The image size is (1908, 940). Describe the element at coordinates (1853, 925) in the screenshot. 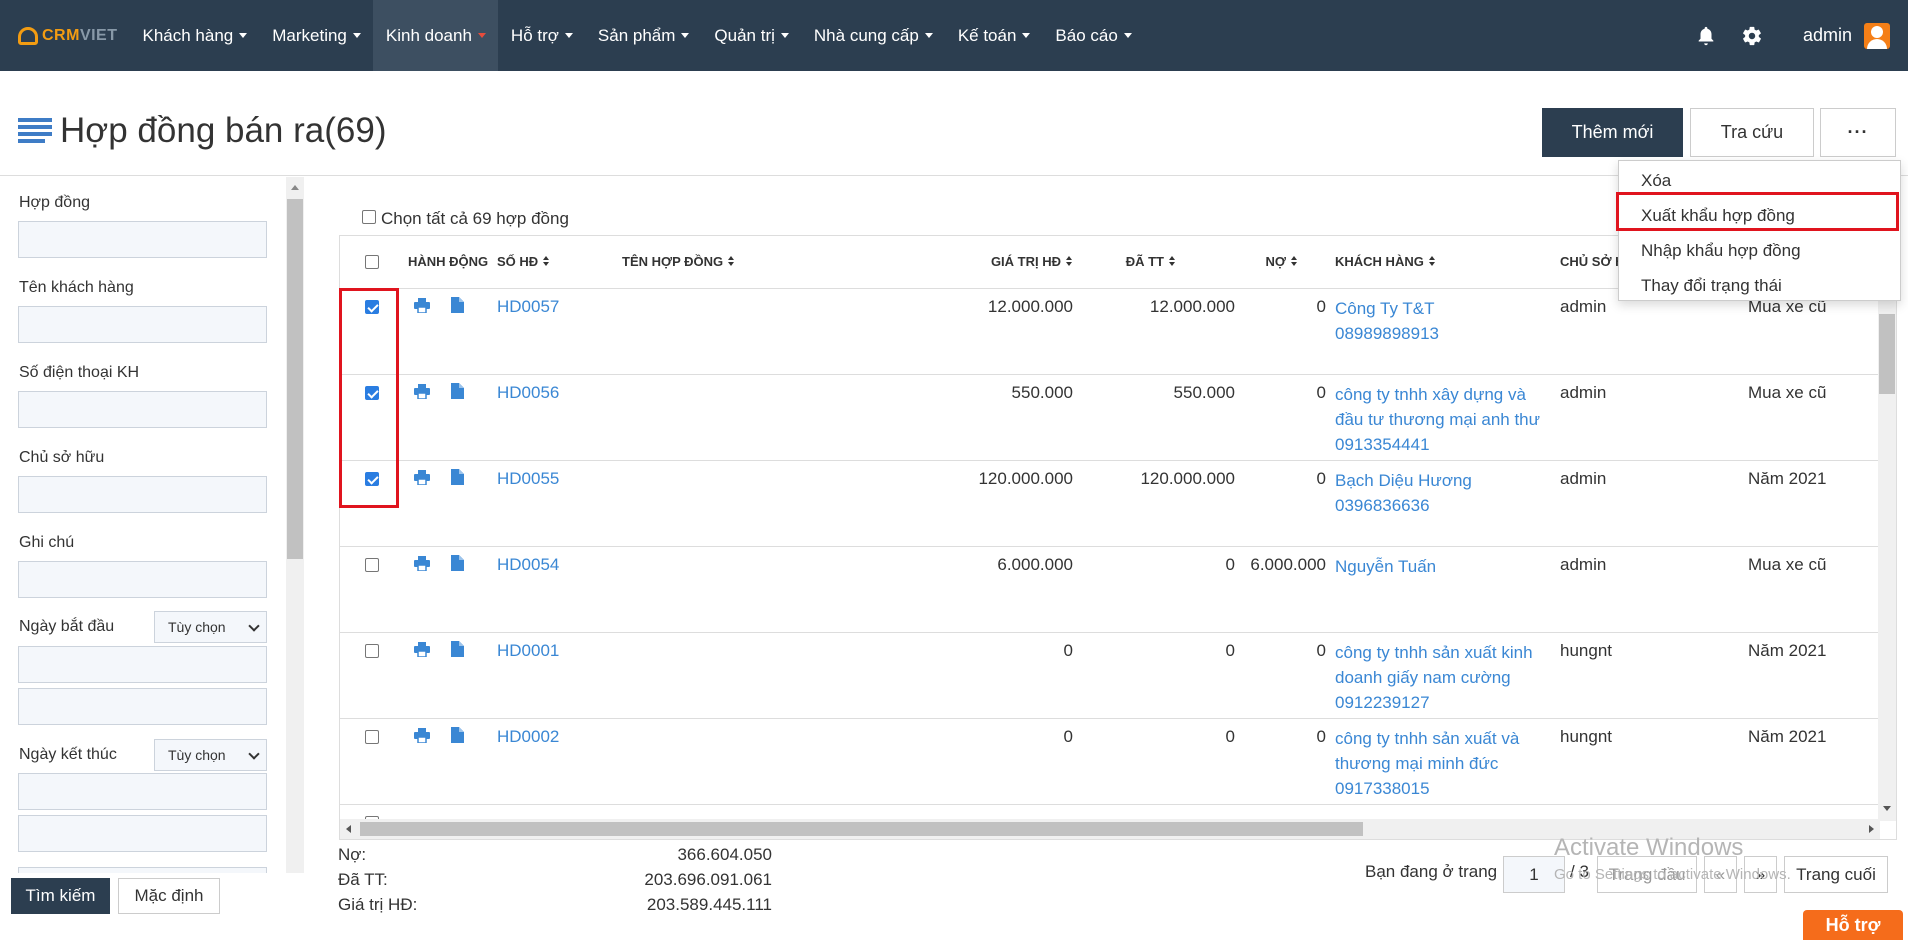

I see `help-button: Hỗ trợ` at that location.